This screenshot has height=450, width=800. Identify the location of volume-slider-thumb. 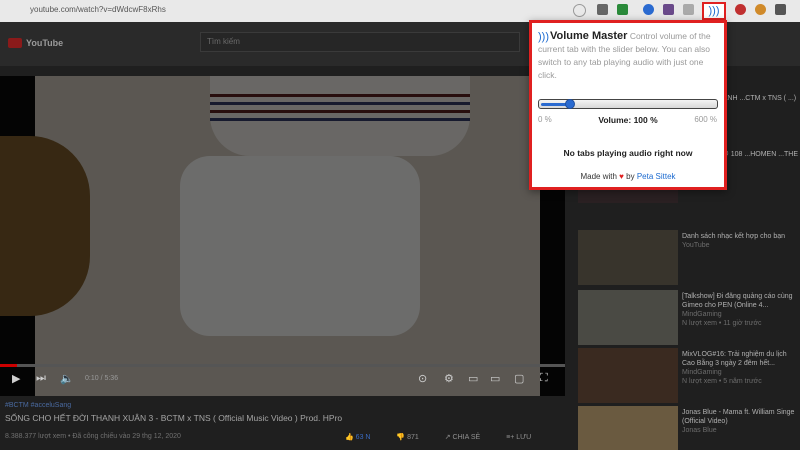
(570, 104).